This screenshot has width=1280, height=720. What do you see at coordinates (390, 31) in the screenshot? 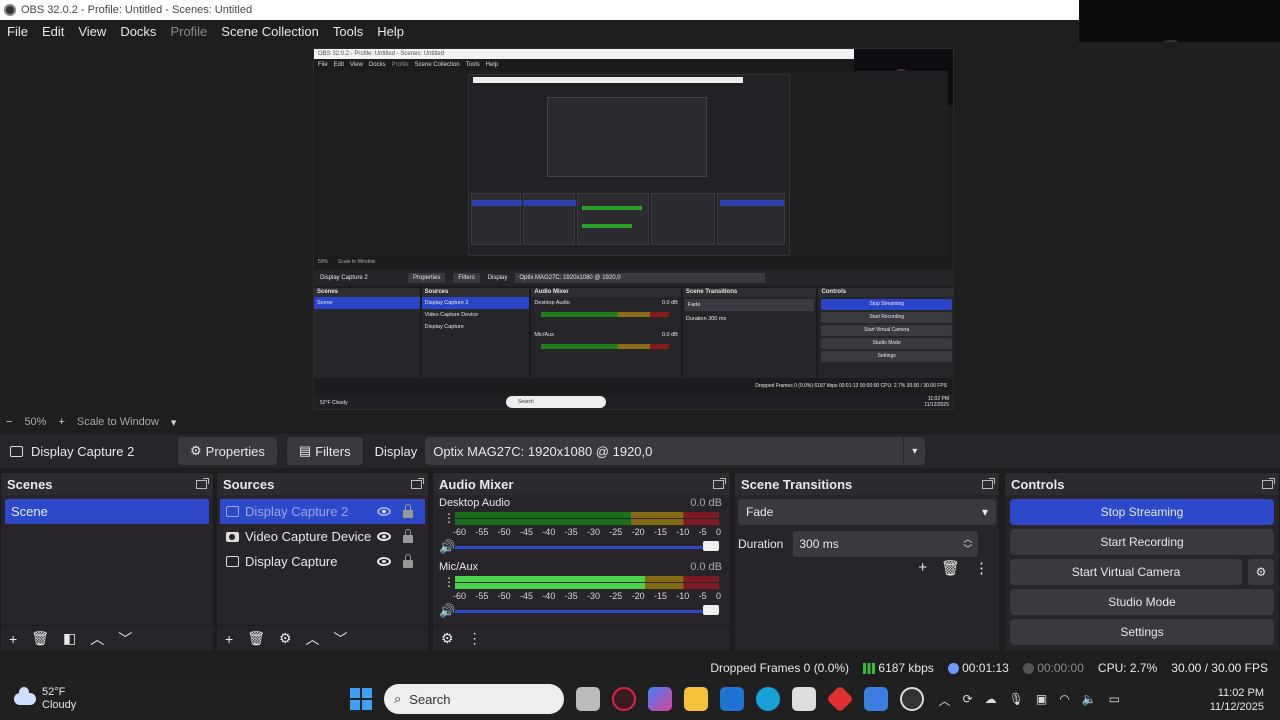
I see `menu-help: Help` at bounding box center [390, 31].